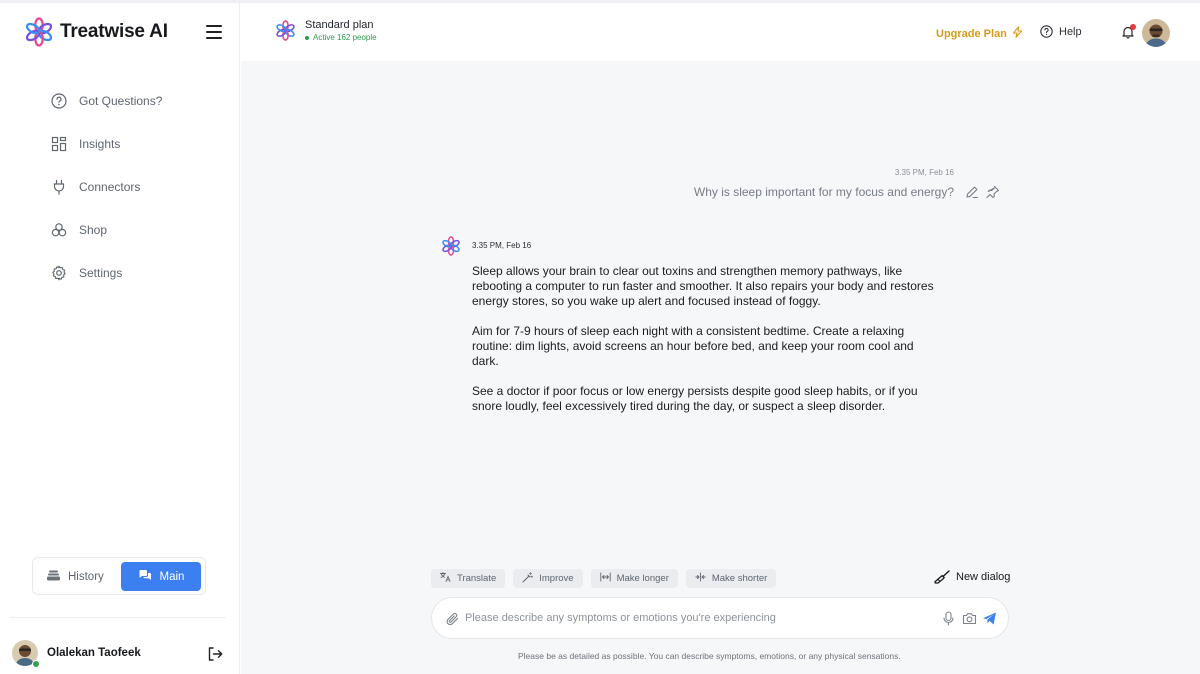 The height and width of the screenshot is (674, 1200). Describe the element at coordinates (642, 578) in the screenshot. I see `chip-label: Make longer` at that location.